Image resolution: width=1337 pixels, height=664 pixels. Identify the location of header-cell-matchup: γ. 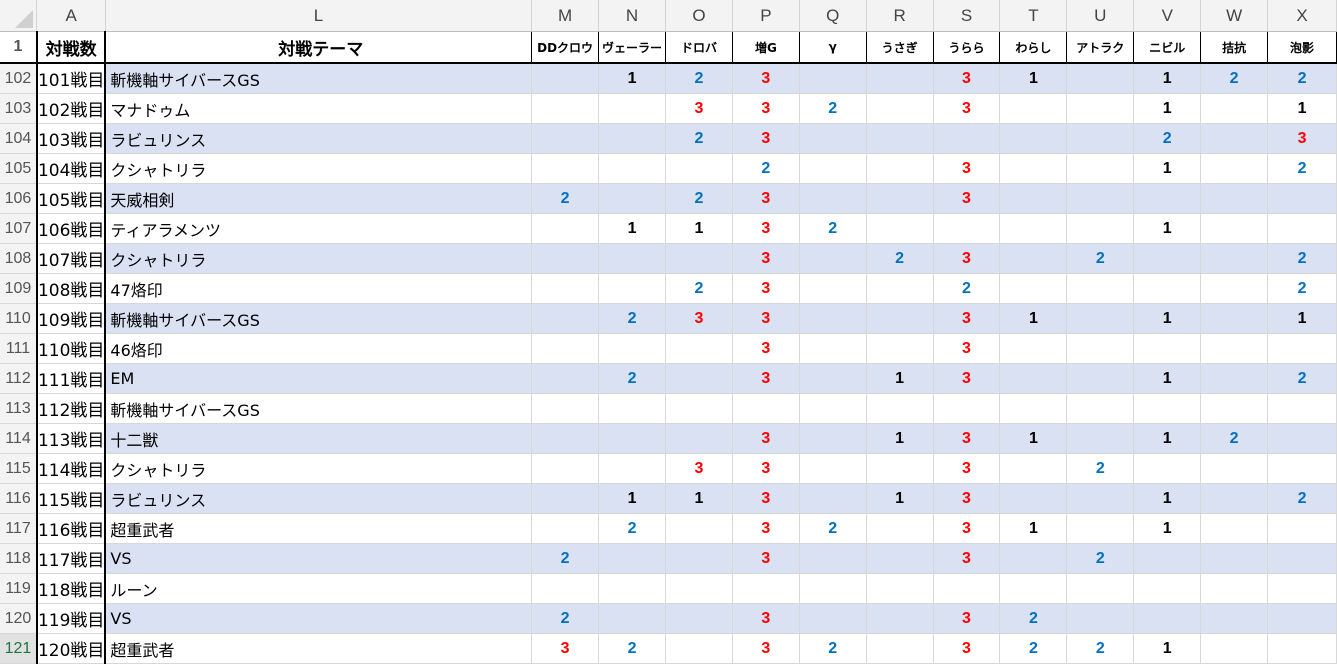
(833, 47).